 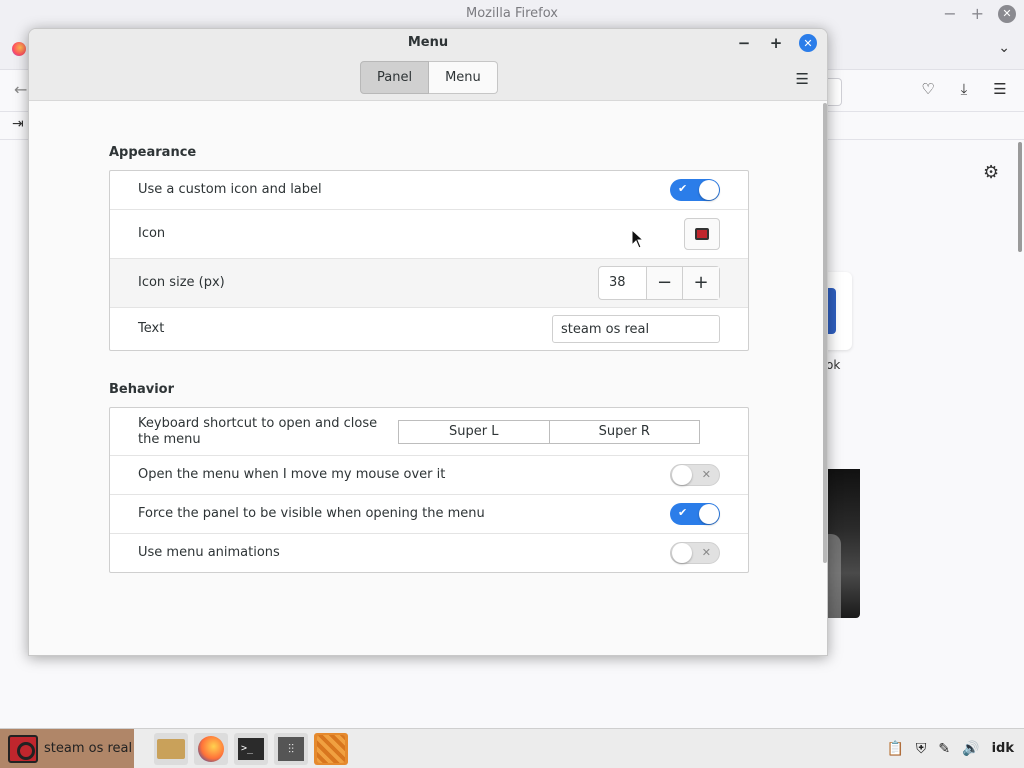 I want to click on dialog-menu-hamburger-icon: ☰, so click(x=802, y=79).